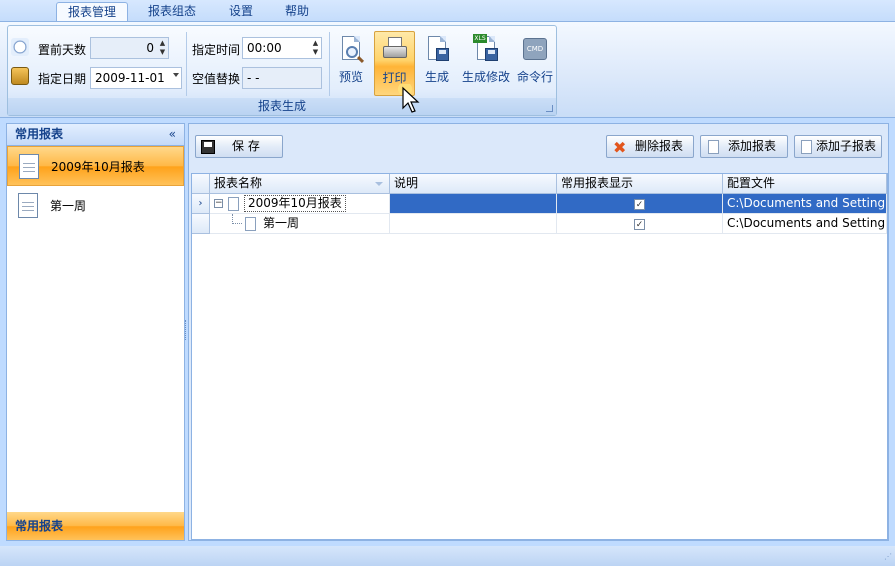 The image size is (895, 566). What do you see at coordinates (130, 78) in the screenshot?
I see `date-value: 2009-11-01` at bounding box center [130, 78].